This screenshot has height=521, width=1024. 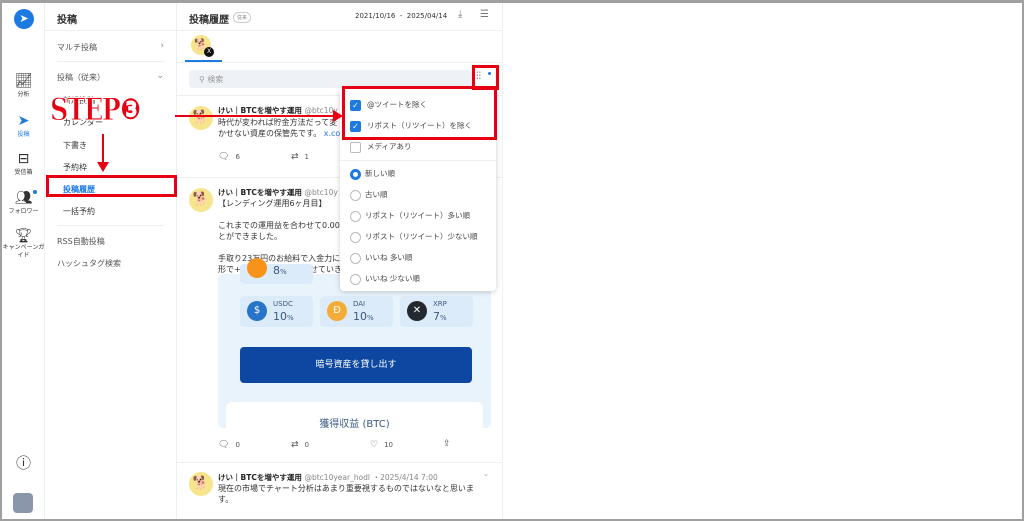 I want to click on sidebar-item-hashtag-search: ハッシュタグ検索, so click(x=89, y=263).